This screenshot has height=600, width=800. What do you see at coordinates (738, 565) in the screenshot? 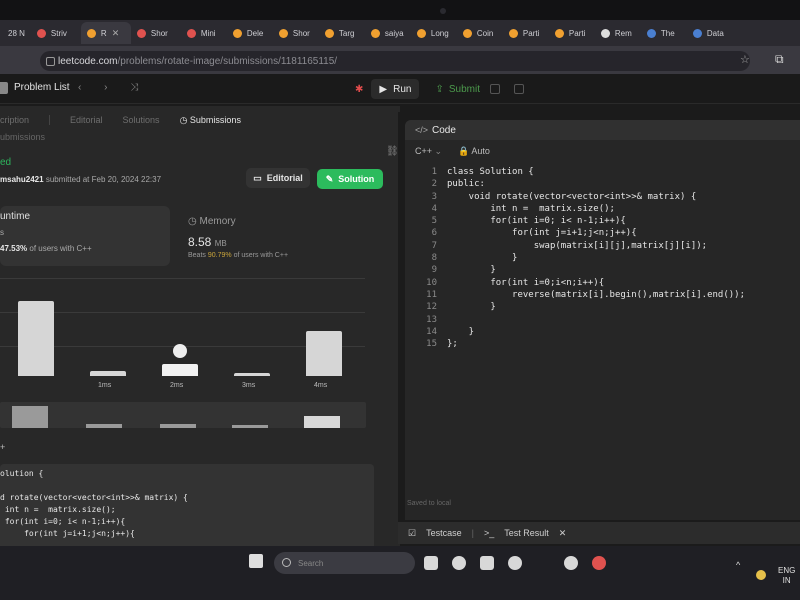
I see `tray-chevron-icon: ^` at bounding box center [738, 565].